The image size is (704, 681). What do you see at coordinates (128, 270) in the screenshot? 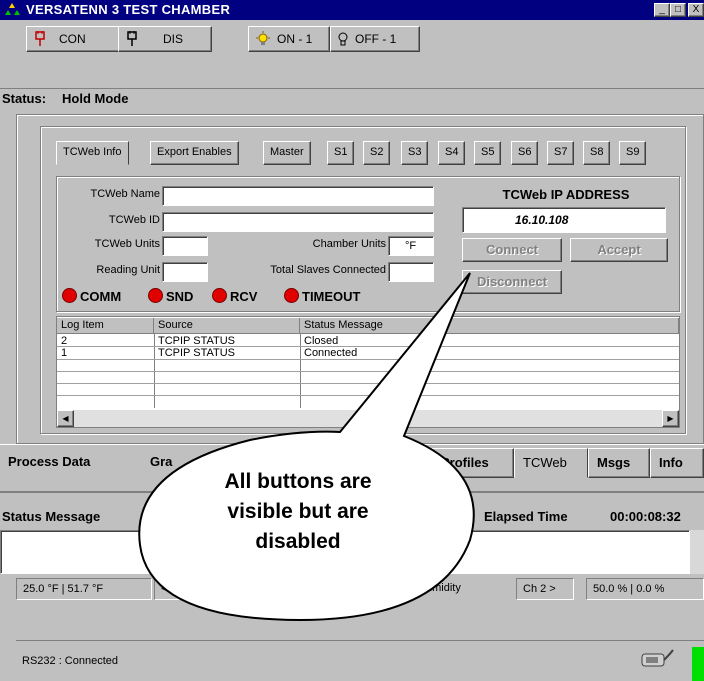
I see `reading-unit-label: Reading Unit` at bounding box center [128, 270].